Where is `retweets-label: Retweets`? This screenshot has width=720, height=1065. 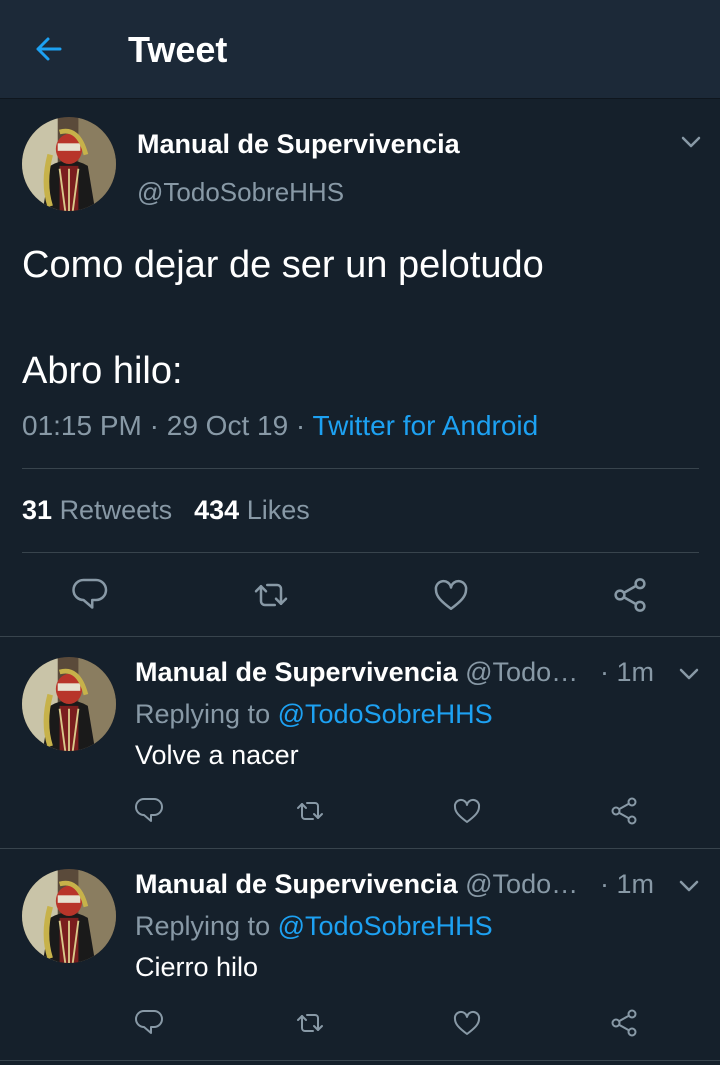
retweets-label: Retweets is located at coordinates (116, 510).